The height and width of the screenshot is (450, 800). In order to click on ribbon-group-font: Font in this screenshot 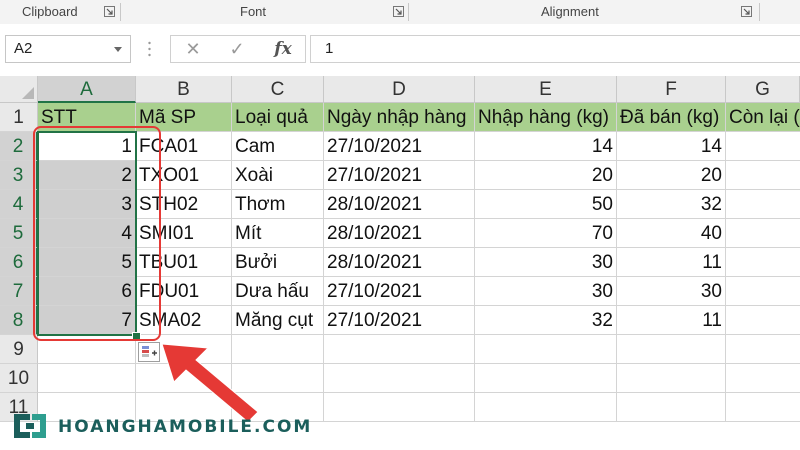, I will do `click(264, 12)`.